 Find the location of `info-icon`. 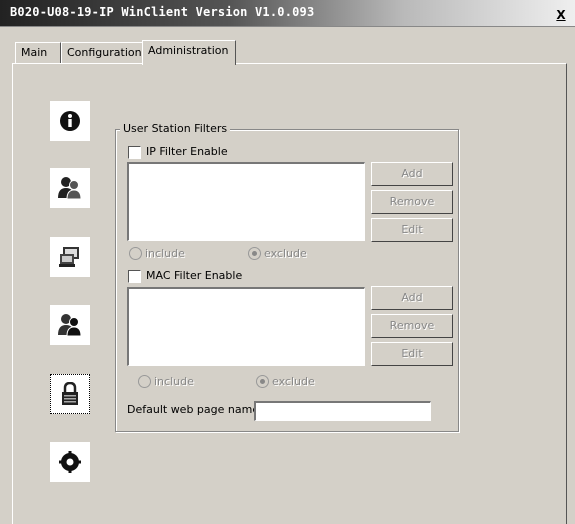

info-icon is located at coordinates (70, 121).